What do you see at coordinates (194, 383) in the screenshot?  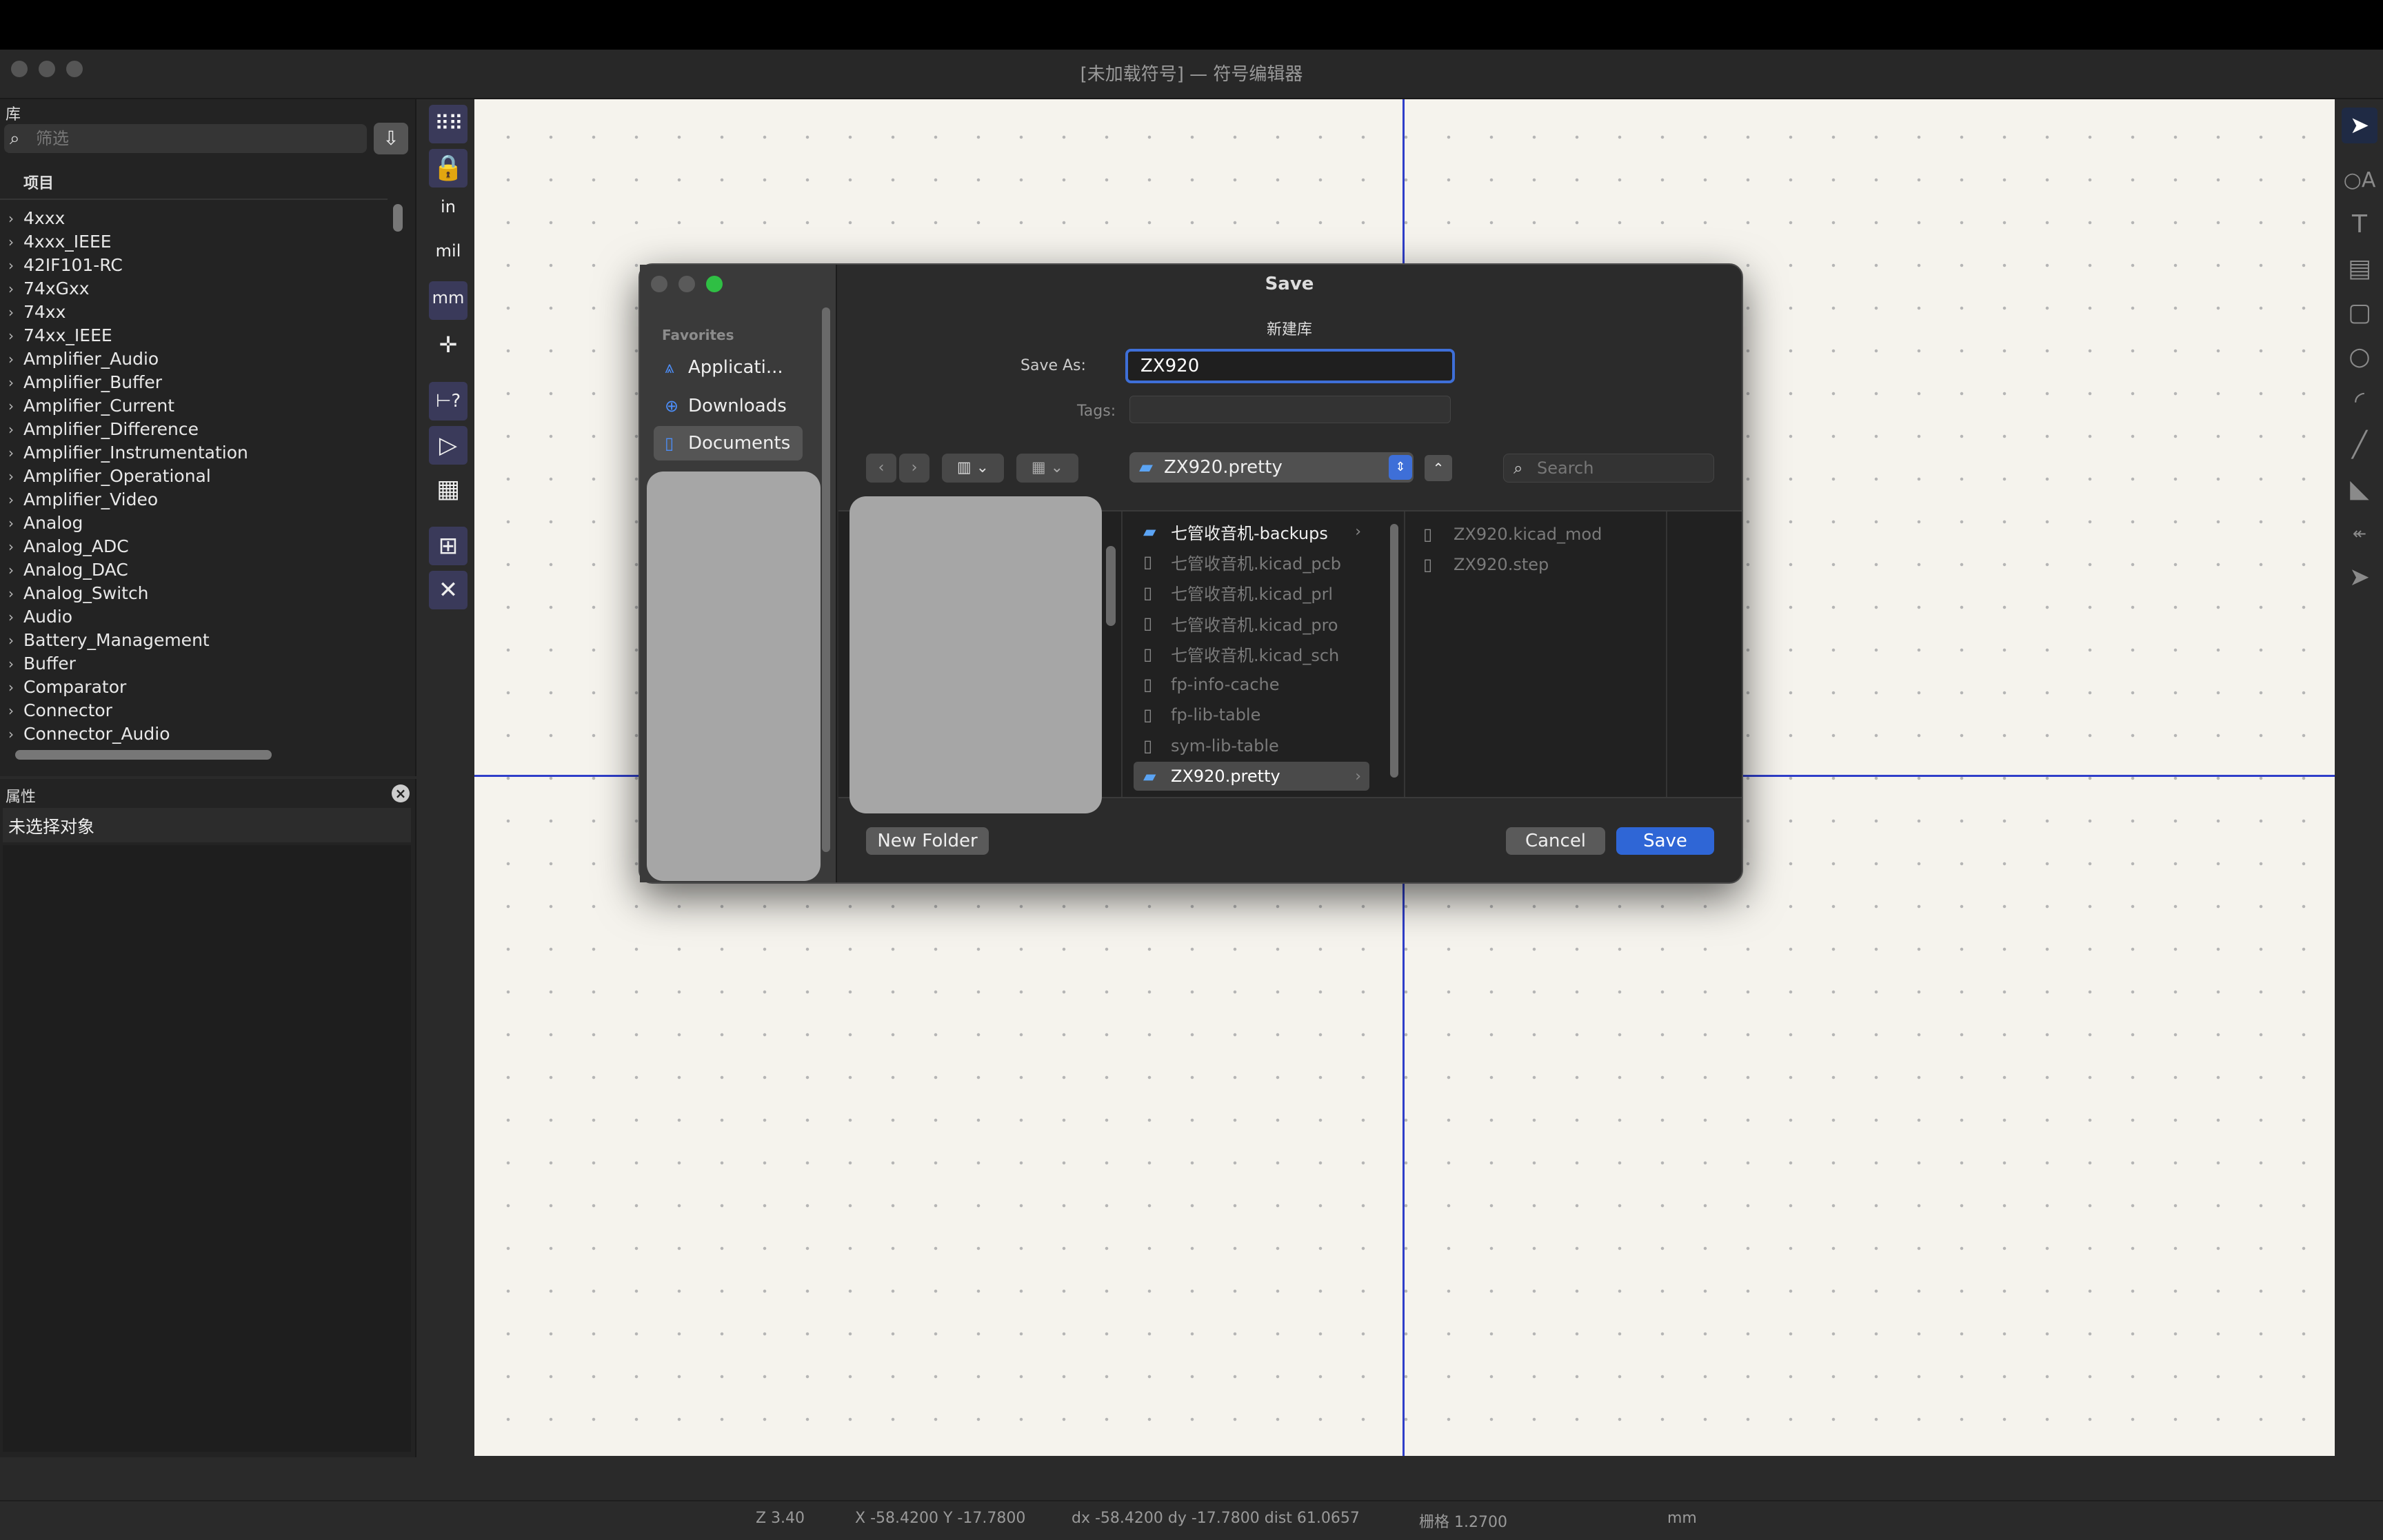 I see `library-tree-item: › Amplifier_Buffer` at bounding box center [194, 383].